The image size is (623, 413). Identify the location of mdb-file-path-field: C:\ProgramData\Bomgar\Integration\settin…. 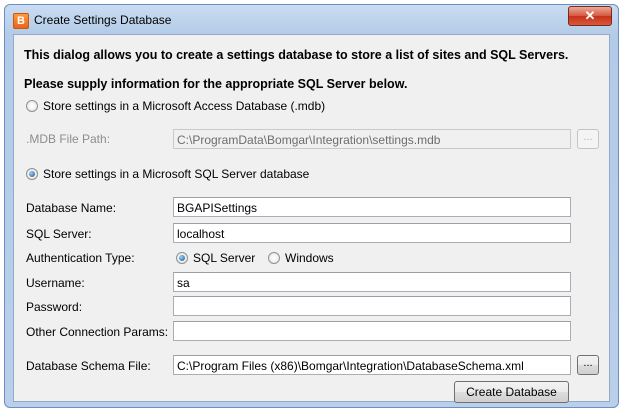
(372, 139).